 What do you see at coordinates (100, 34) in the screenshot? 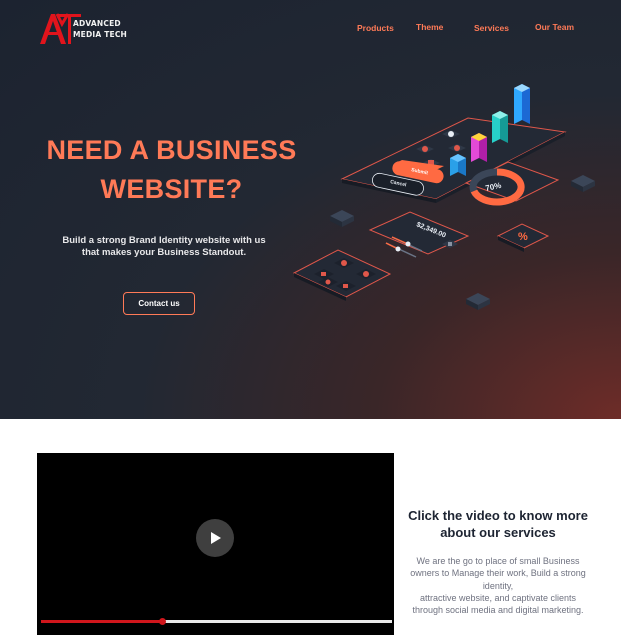
I see `logo-text-line2: MEDIA TECH` at bounding box center [100, 34].